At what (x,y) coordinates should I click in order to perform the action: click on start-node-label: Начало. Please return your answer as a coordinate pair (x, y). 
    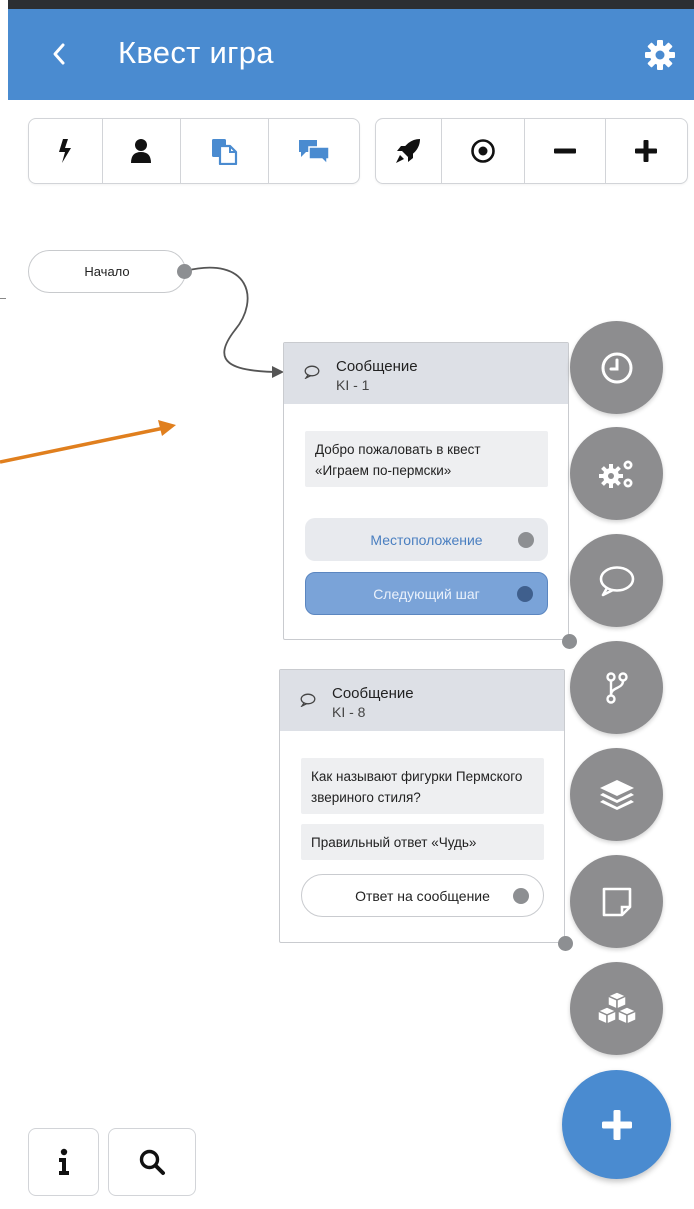
    Looking at the image, I should click on (107, 271).